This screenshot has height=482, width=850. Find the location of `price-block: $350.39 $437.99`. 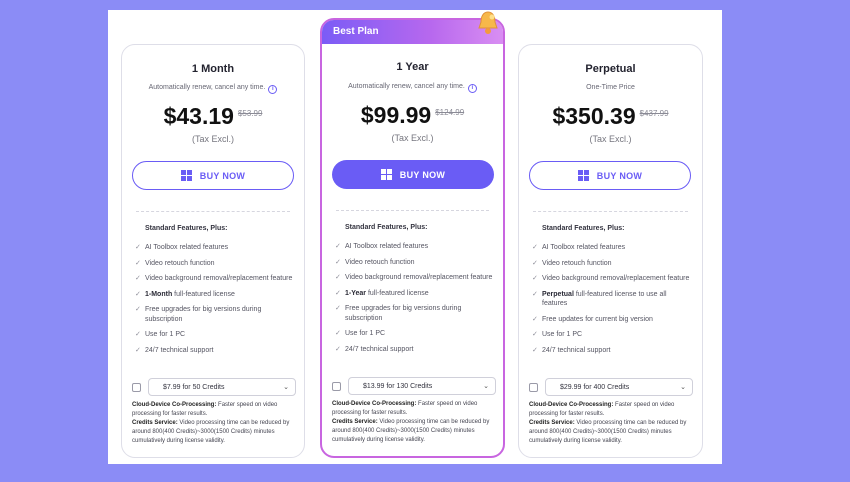

price-block: $350.39 $437.99 is located at coordinates (610, 116).